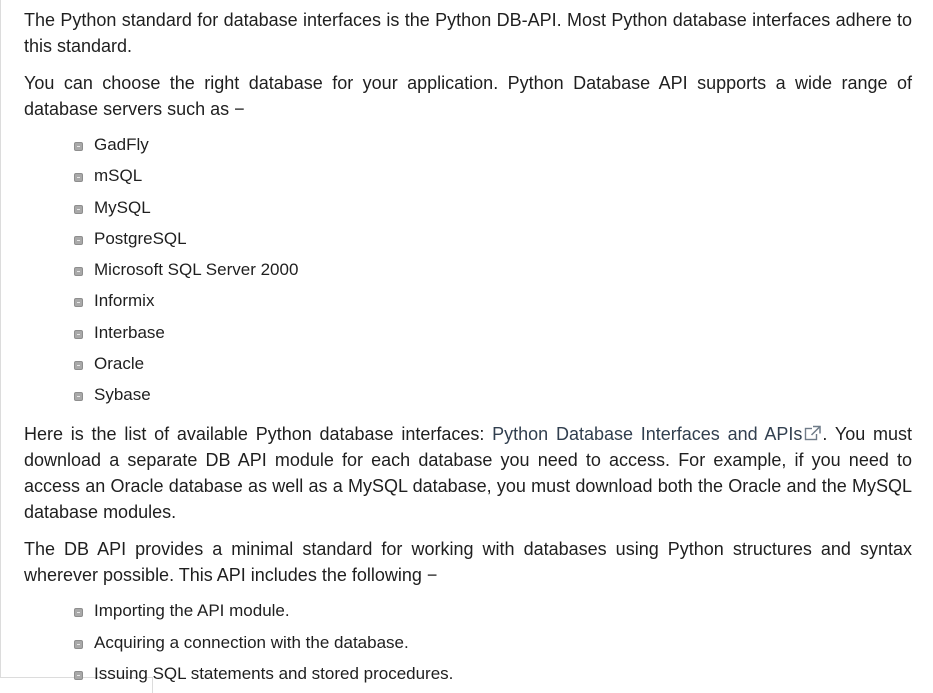 This screenshot has height=693, width=933. What do you see at coordinates (186, 399) in the screenshot?
I see `list-item: Sybase` at bounding box center [186, 399].